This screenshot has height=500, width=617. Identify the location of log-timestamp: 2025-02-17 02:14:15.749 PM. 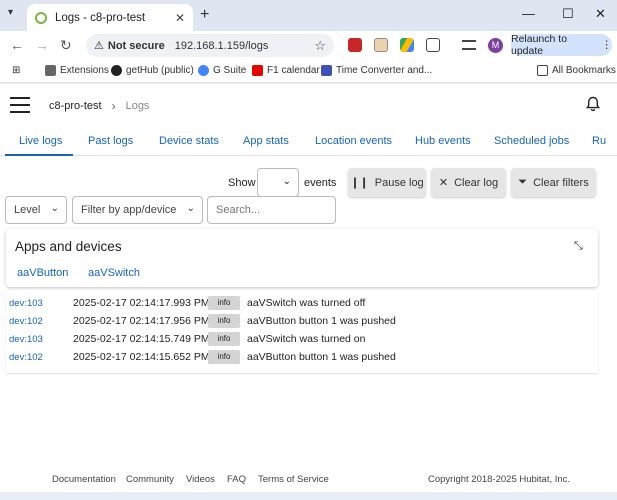
(141, 339).